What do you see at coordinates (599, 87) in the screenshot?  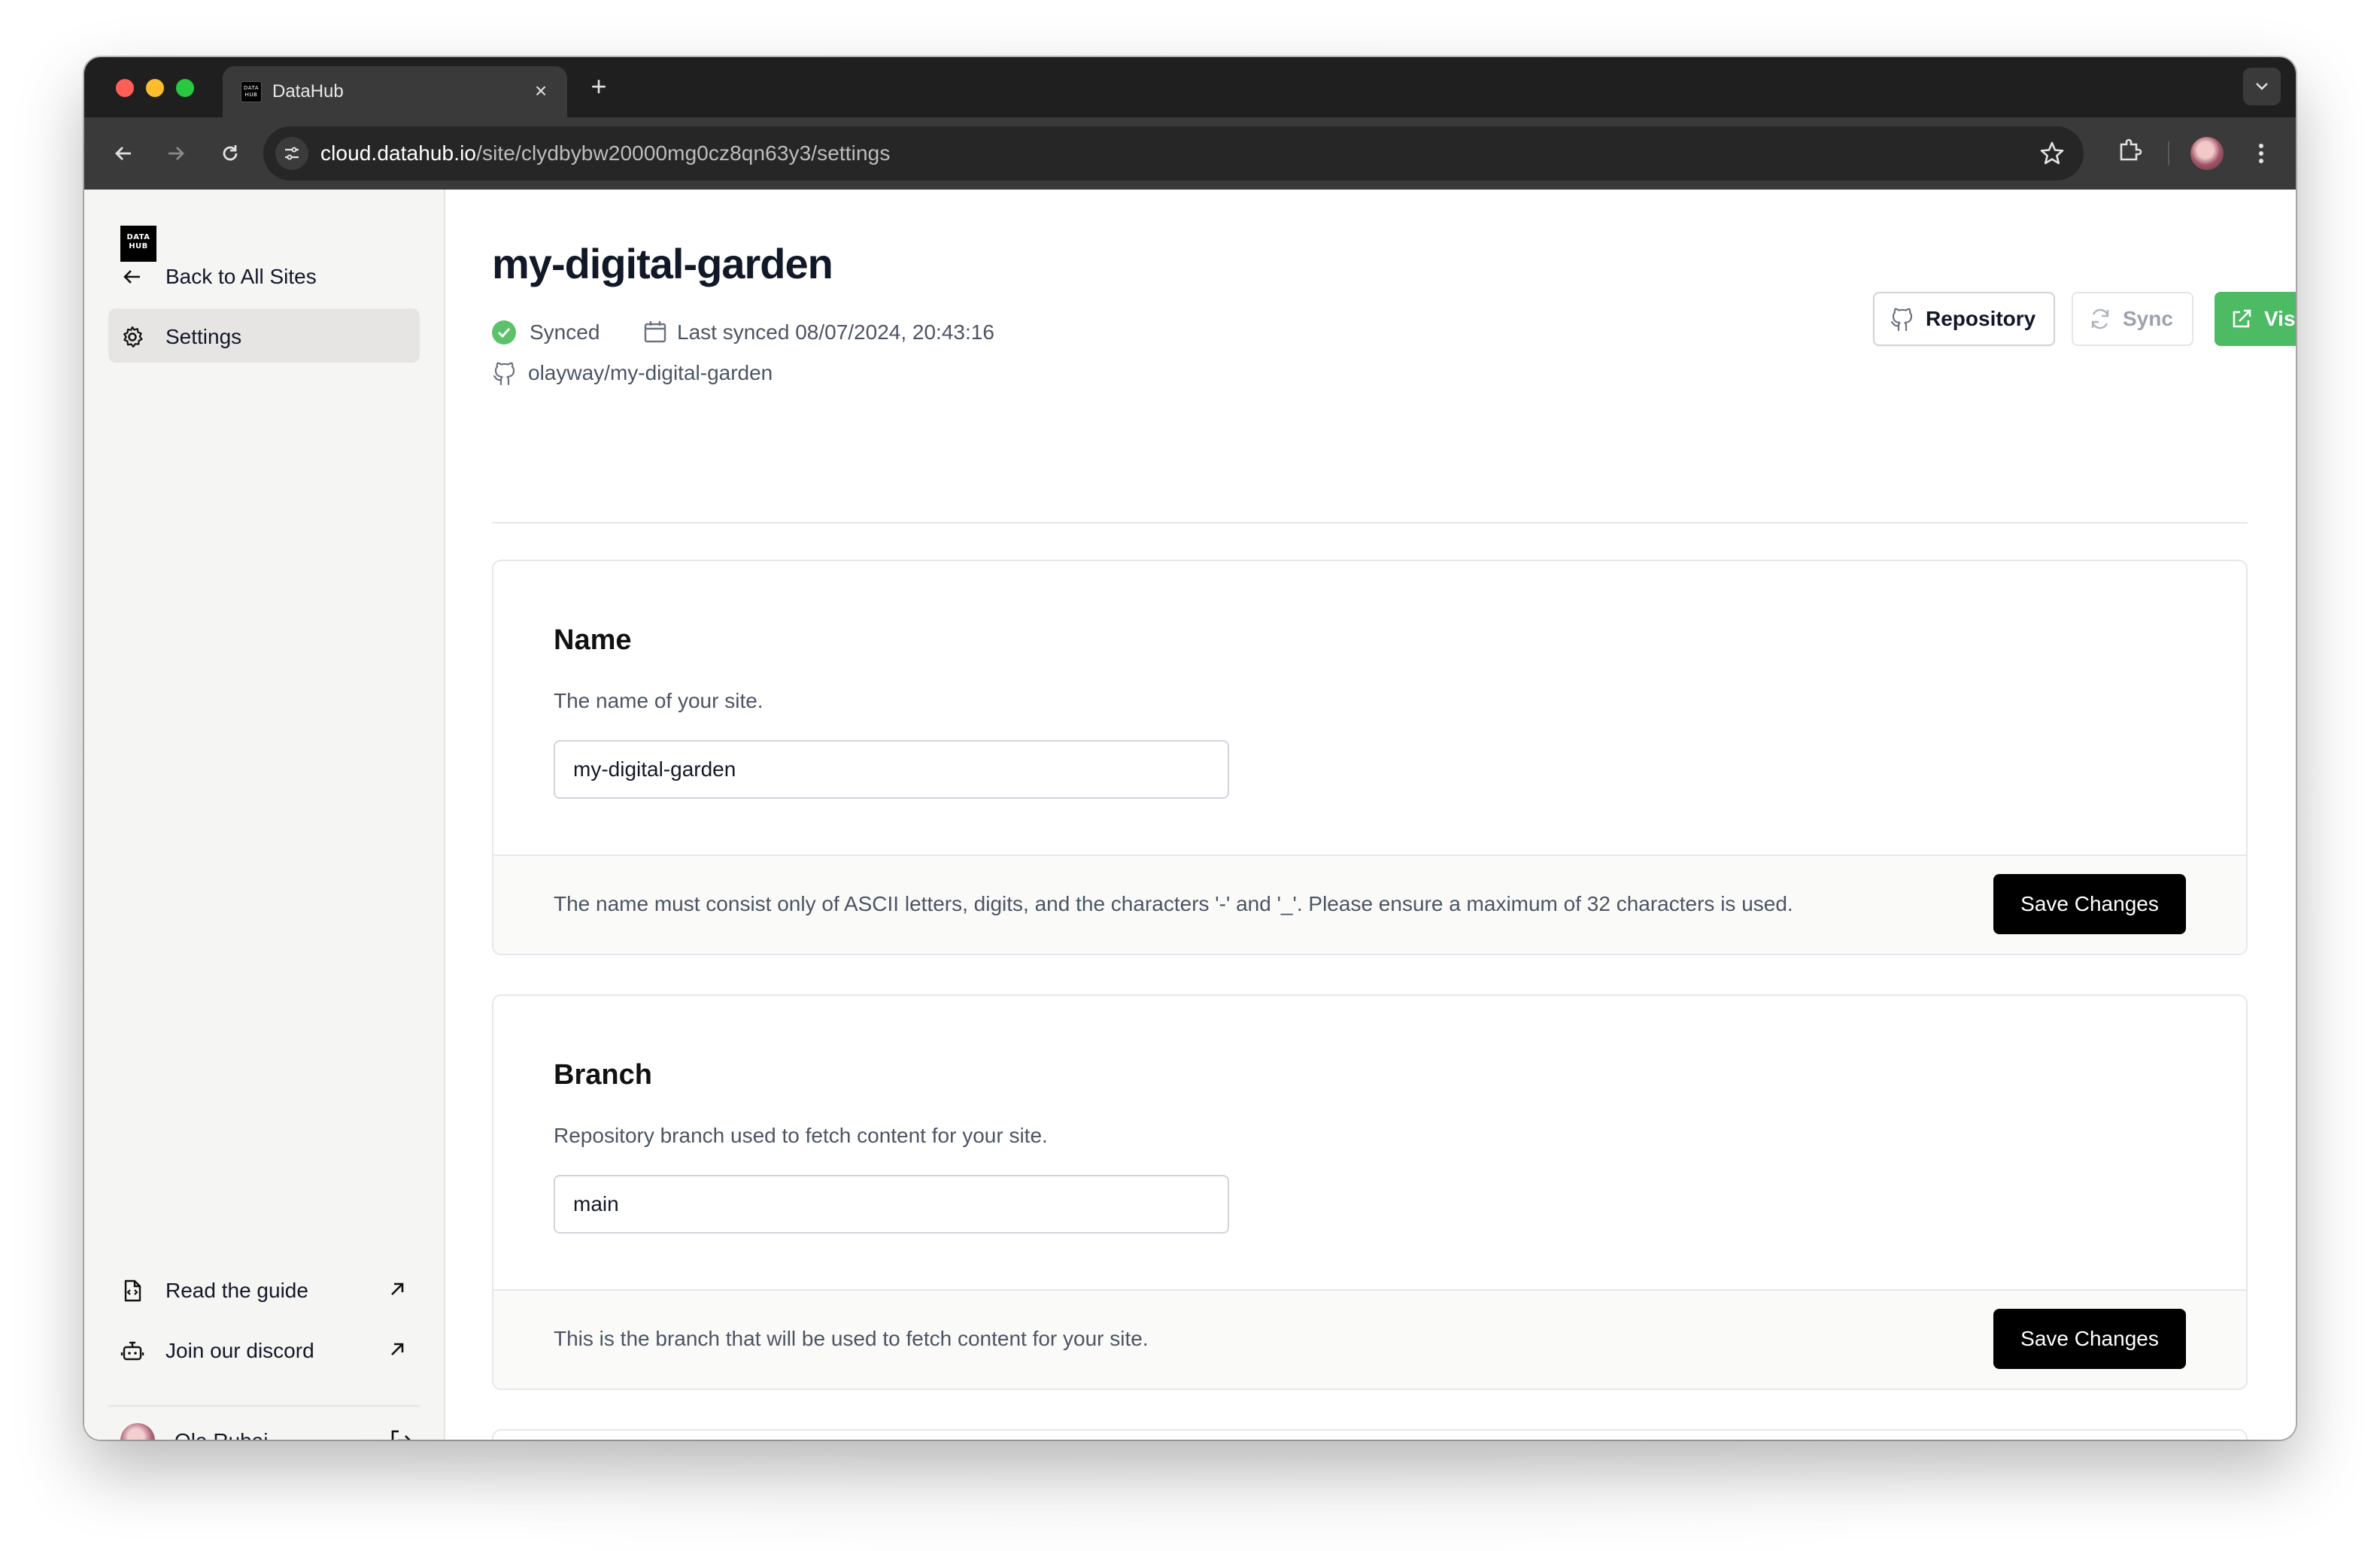 I see `new-tab-icon: +` at bounding box center [599, 87].